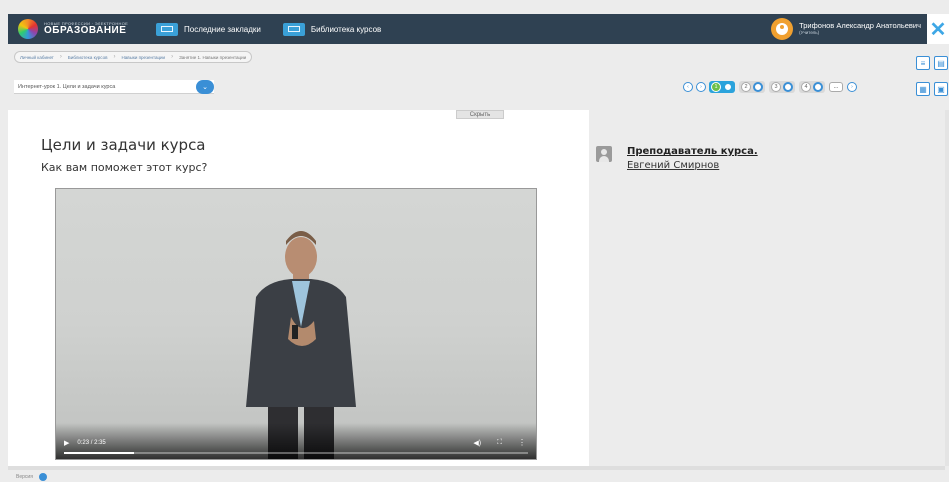  What do you see at coordinates (716, 87) in the screenshot?
I see `step-number: 1` at bounding box center [716, 87].